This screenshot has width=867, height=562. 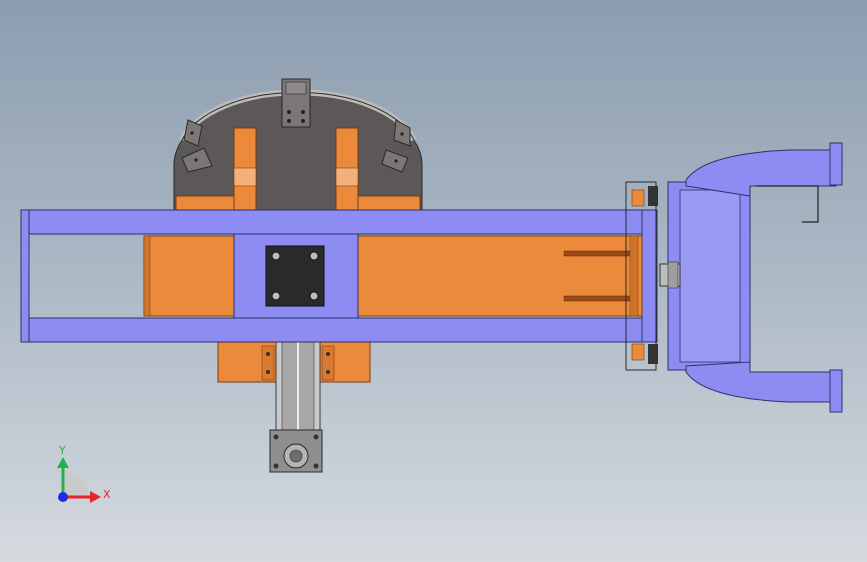 I want to click on turntable, so click(x=298, y=144).